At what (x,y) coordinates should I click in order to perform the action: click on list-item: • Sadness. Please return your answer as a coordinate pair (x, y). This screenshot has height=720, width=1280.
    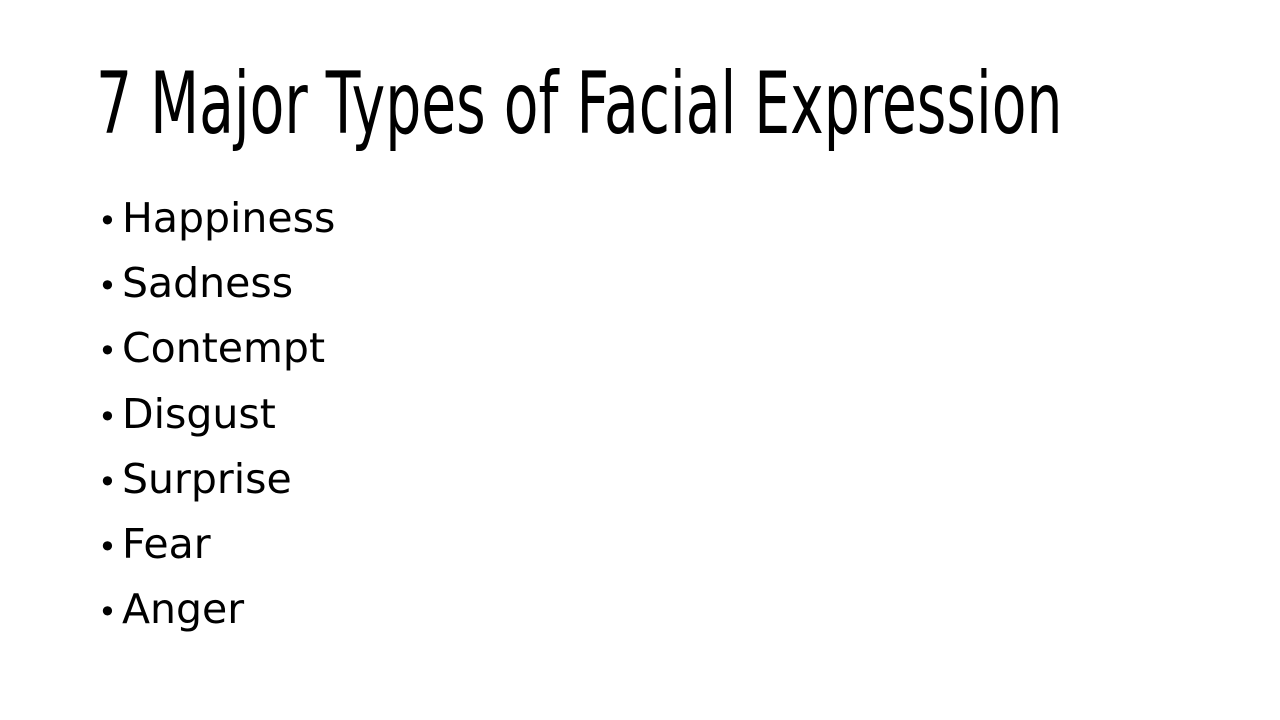
    Looking at the image, I should click on (216, 291).